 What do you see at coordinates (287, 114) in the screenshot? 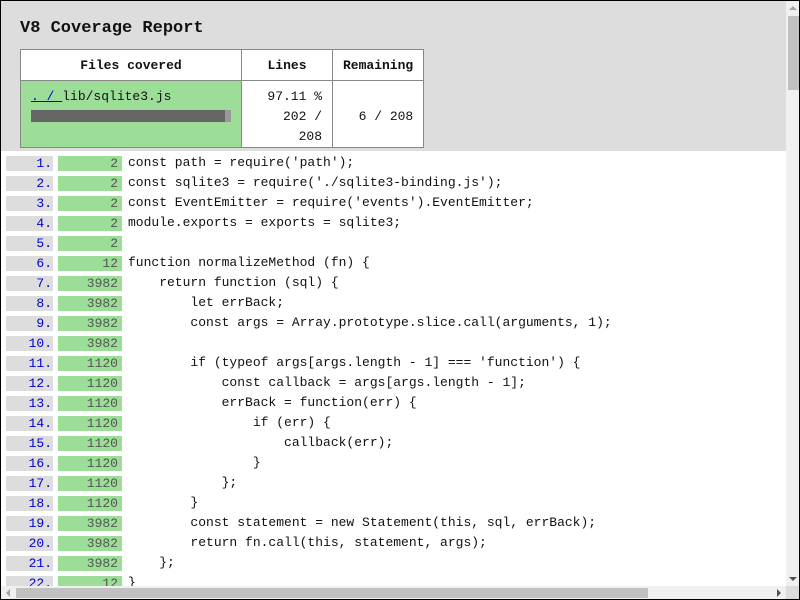
I see `lines-cell: 97.11 % 202 / 208` at bounding box center [287, 114].